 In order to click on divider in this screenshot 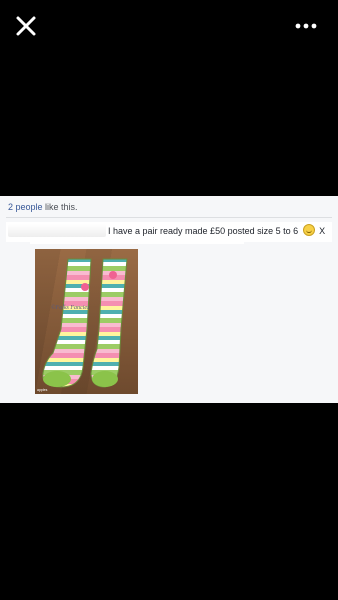, I will do `click(169, 217)`.